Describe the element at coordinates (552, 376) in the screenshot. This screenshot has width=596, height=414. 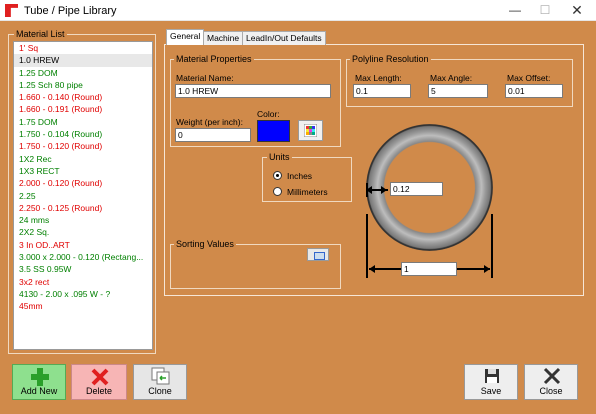
I see `close-x-icon` at that location.